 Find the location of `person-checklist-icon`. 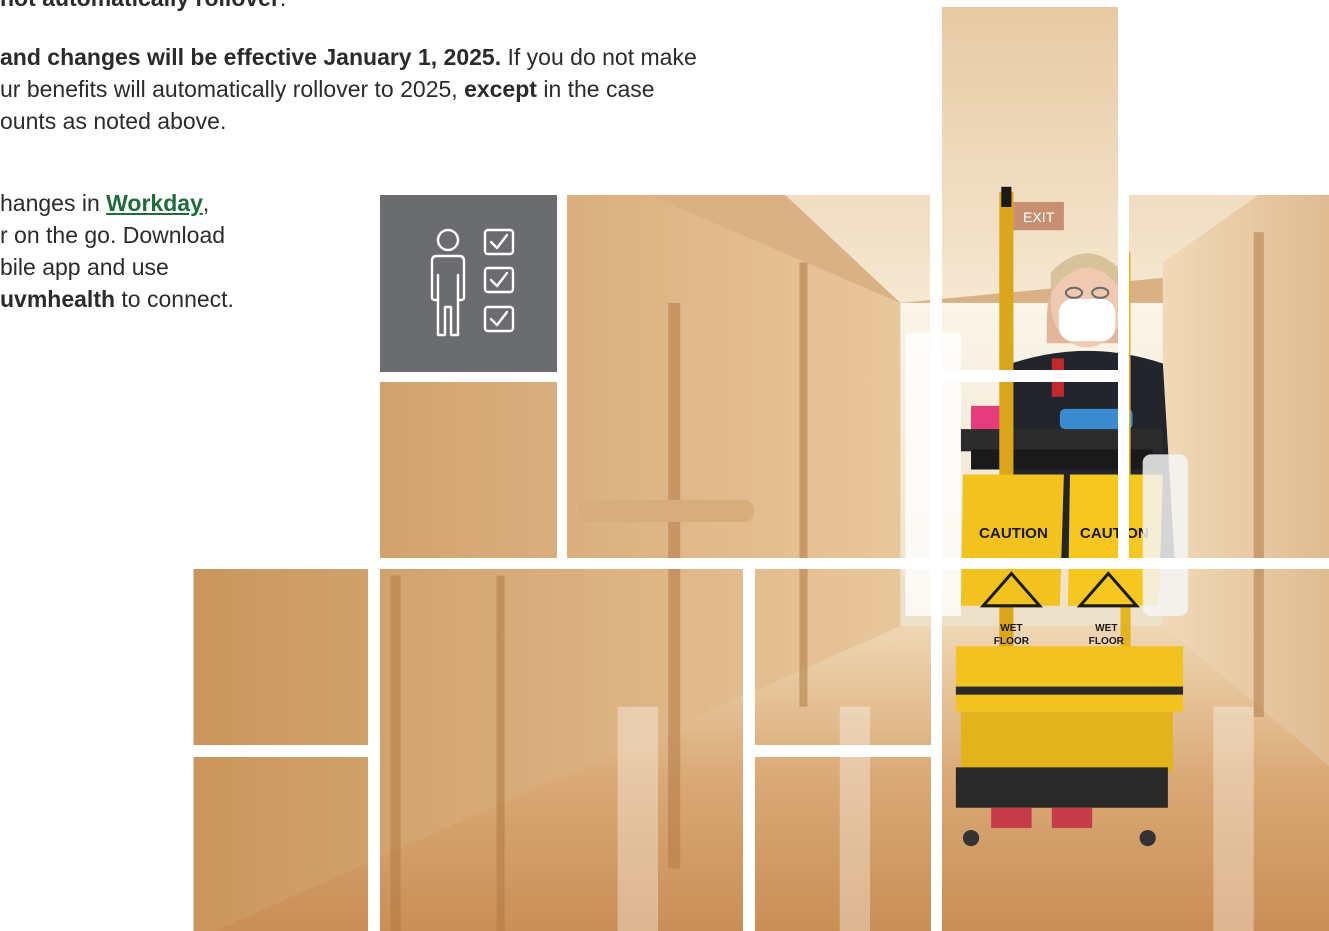

person-checklist-icon is located at coordinates (472, 282).